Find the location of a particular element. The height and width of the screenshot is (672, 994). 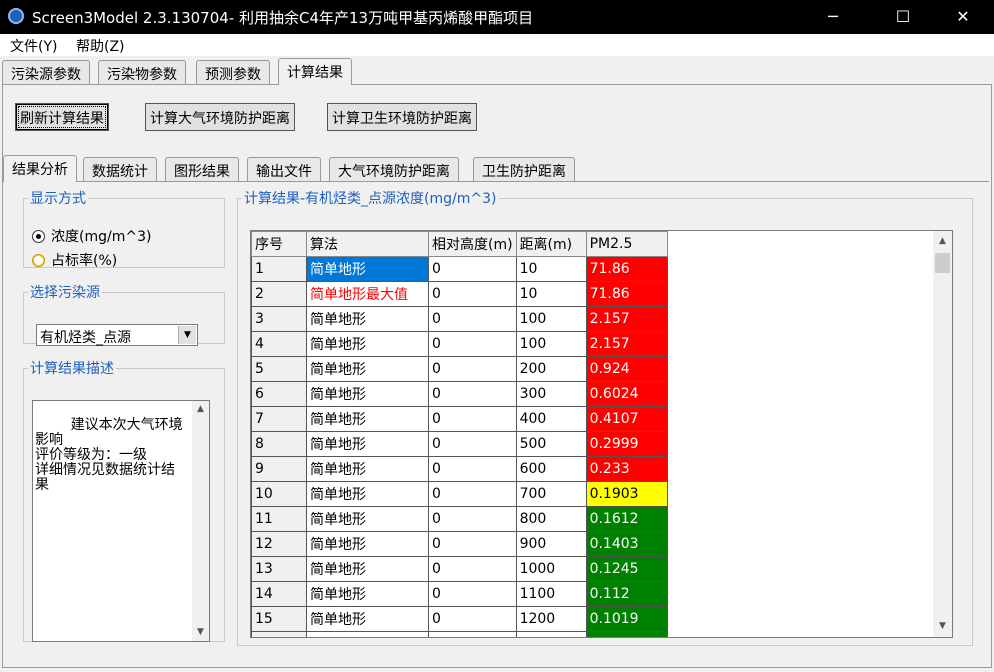

cell-distance: 1200 is located at coordinates (551, 619).